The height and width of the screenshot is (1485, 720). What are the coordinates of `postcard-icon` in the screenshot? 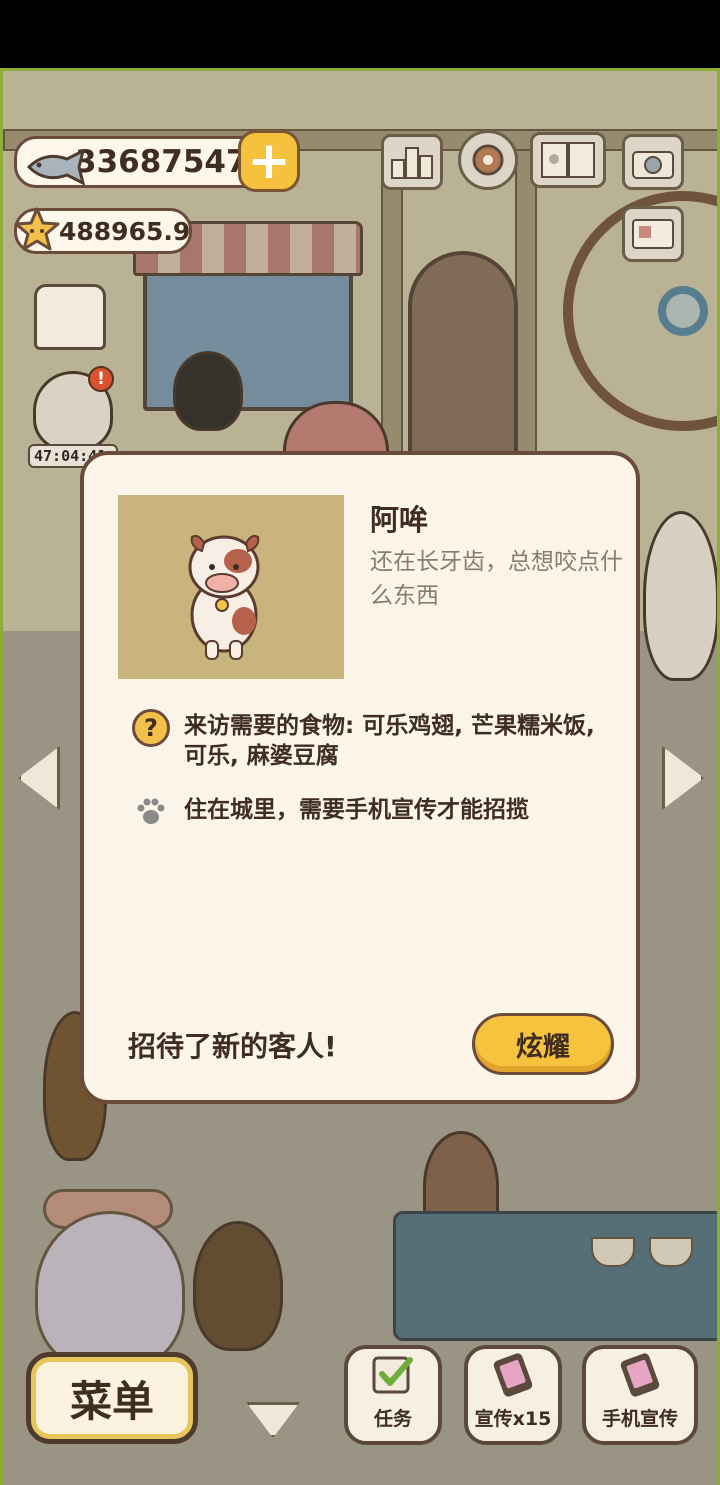 It's located at (653, 234).